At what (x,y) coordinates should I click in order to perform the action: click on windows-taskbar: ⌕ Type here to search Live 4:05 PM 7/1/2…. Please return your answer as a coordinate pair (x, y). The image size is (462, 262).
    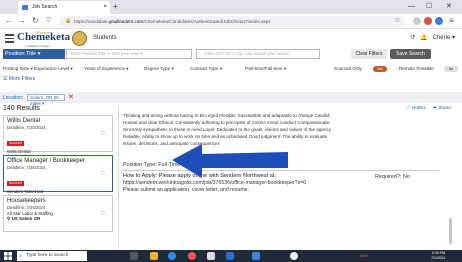
    Looking at the image, I should click on (231, 256).